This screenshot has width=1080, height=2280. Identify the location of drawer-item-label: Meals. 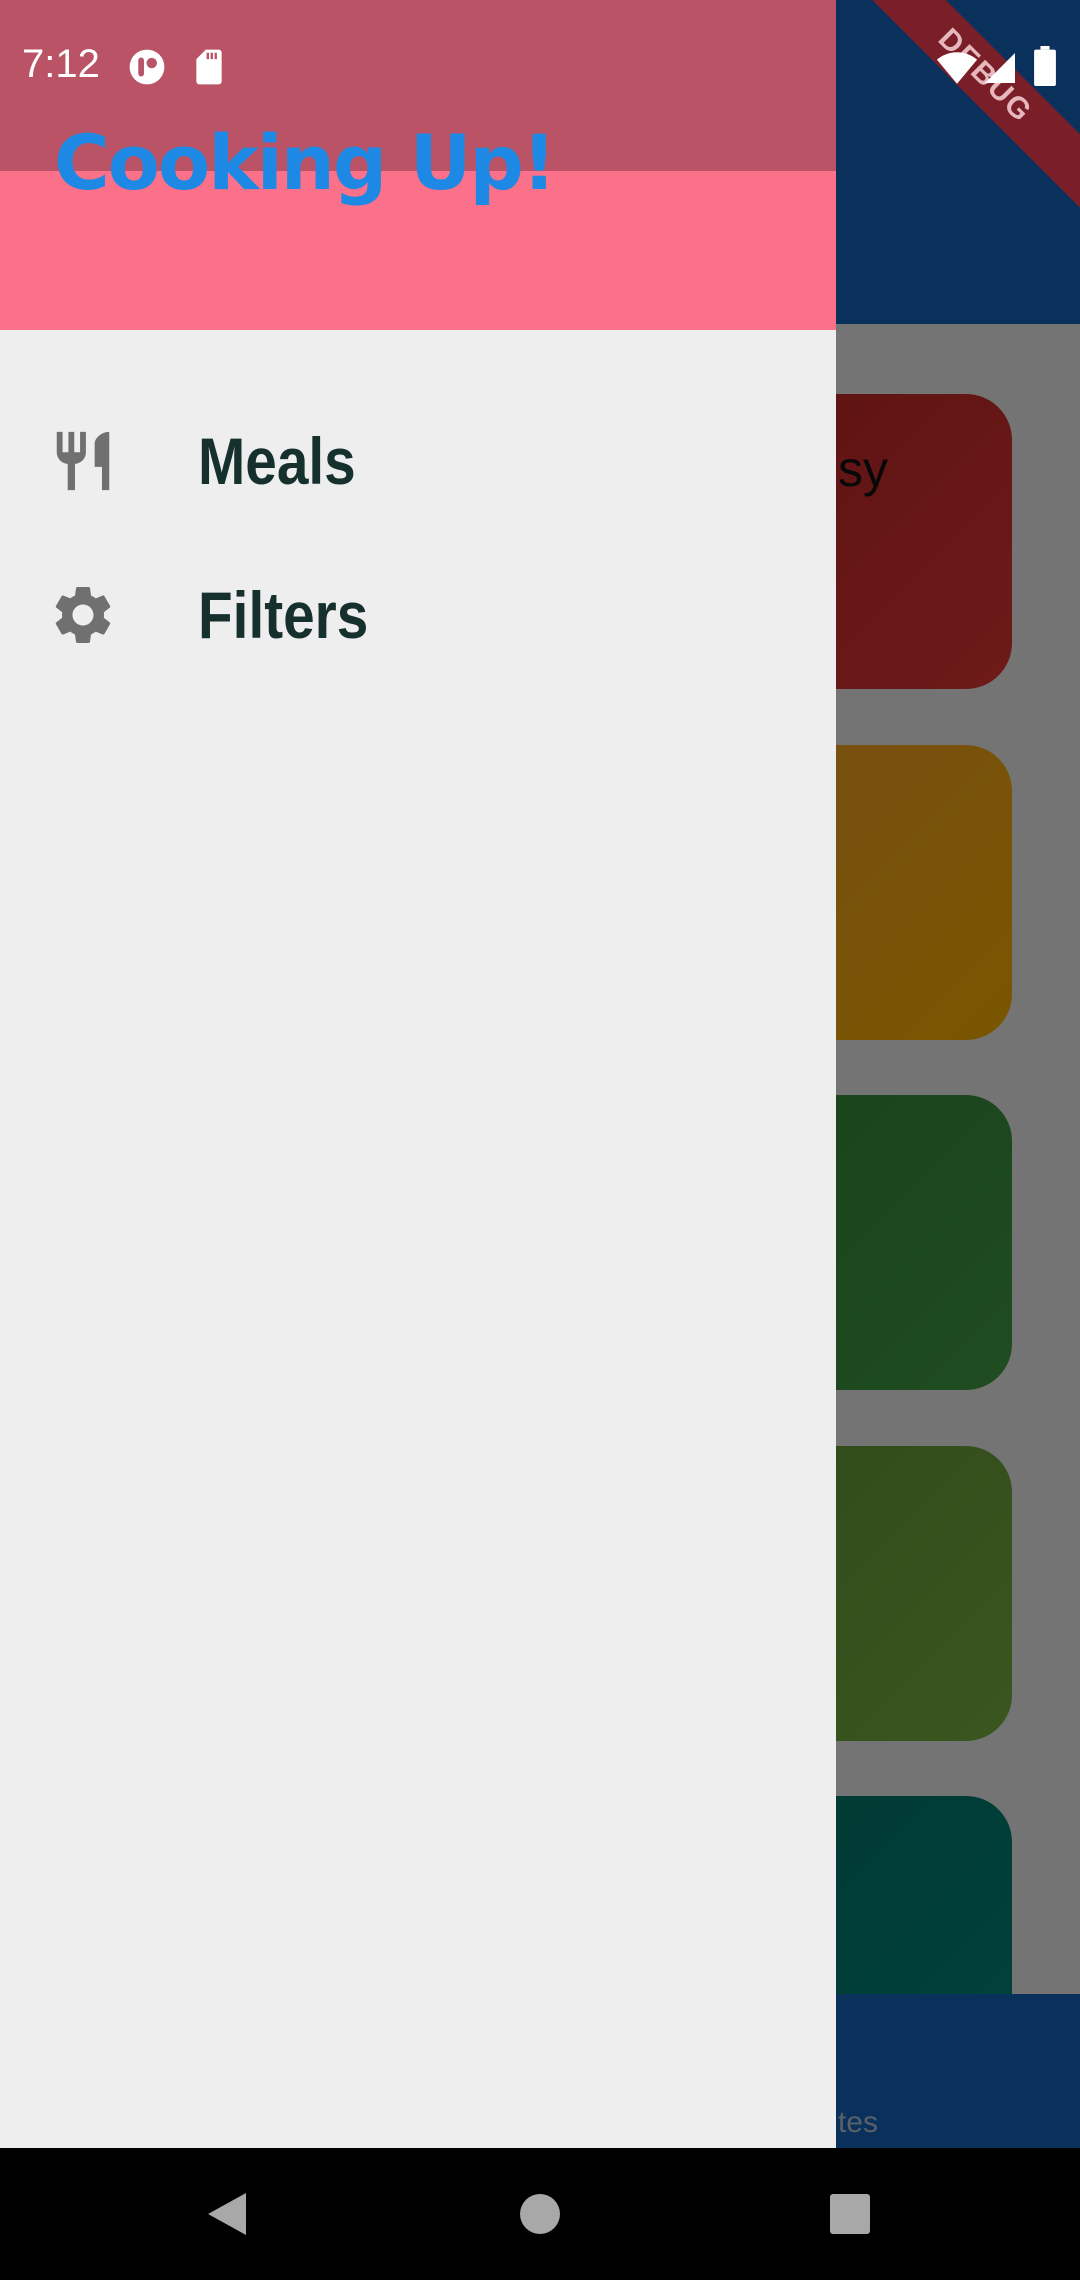
(277, 461).